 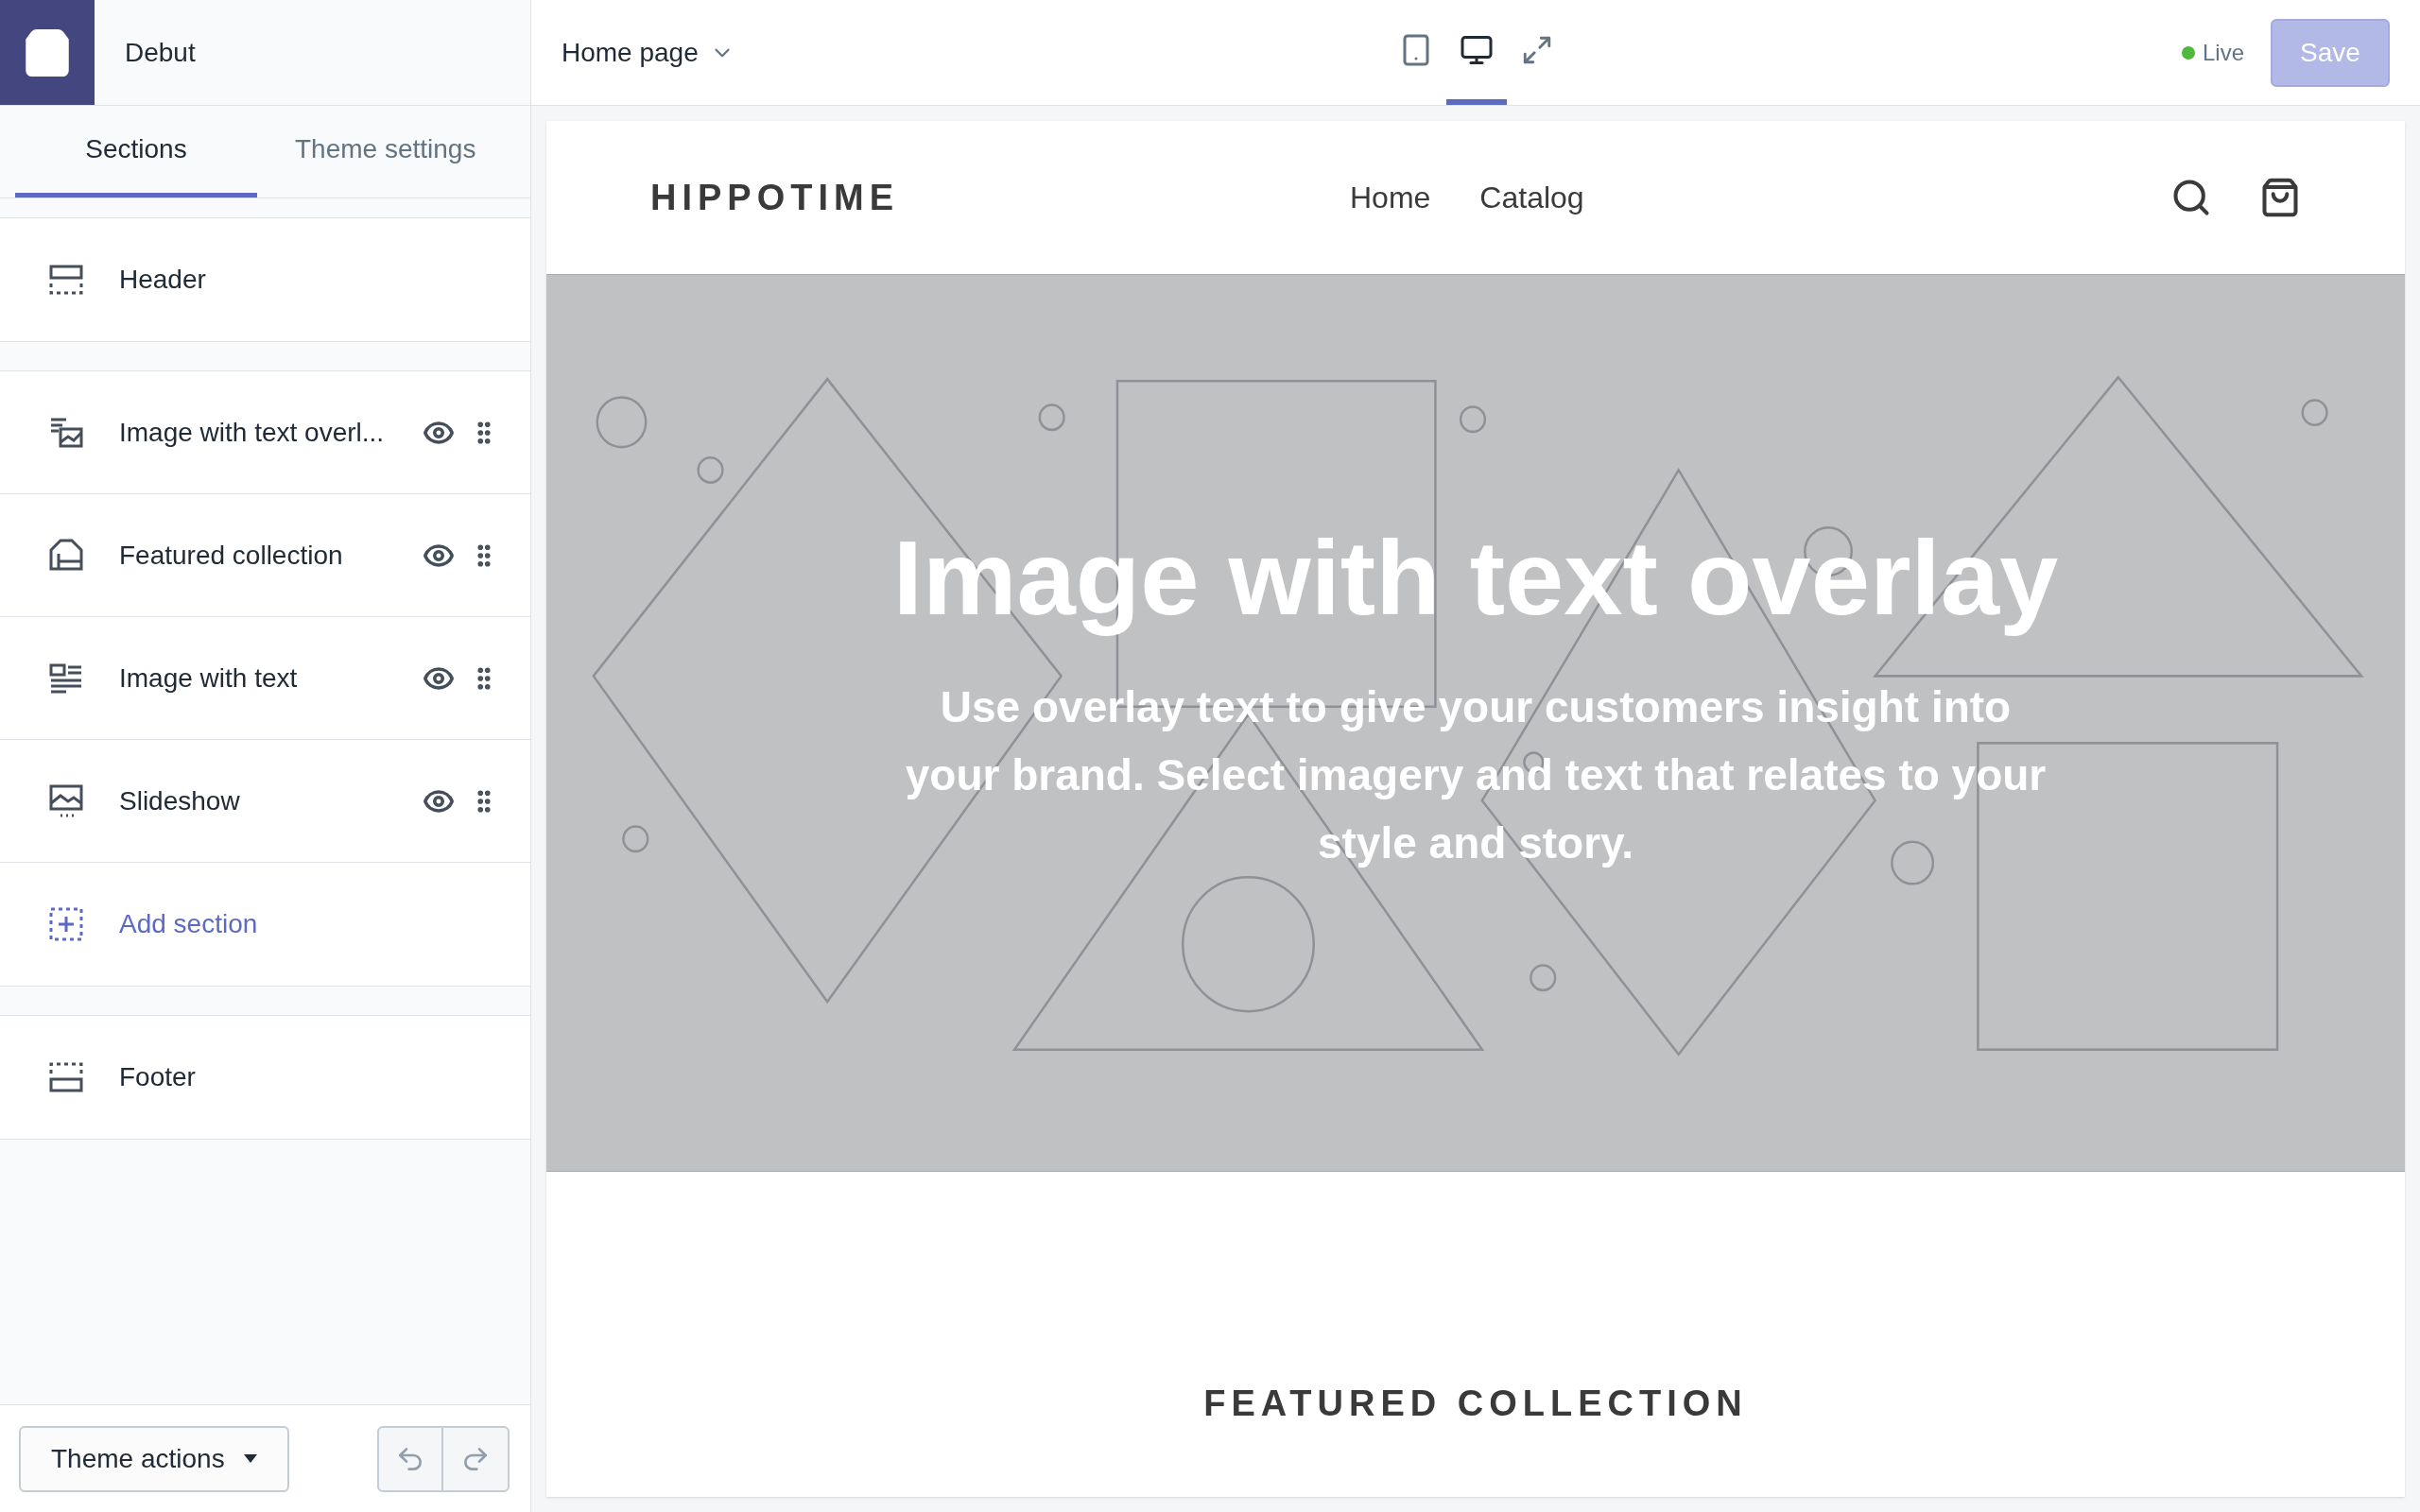 I want to click on store-brand: HIPPOTIME, so click(x=775, y=197).